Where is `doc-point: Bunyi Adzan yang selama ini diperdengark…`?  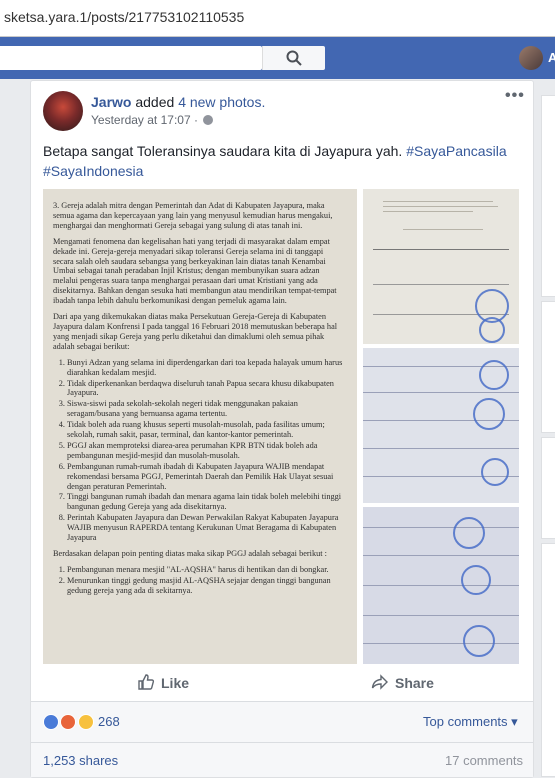
doc-point: Bunyi Adzan yang selama ini diperdengark… is located at coordinates (206, 368).